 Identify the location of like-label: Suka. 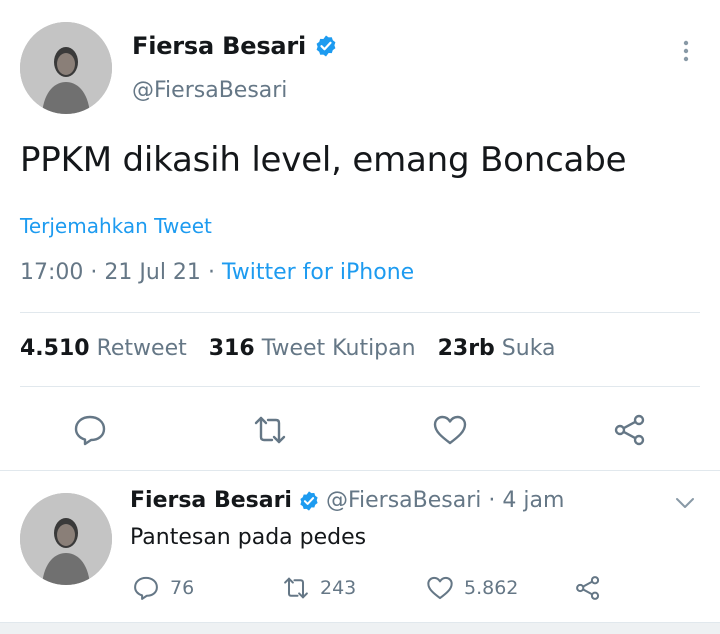
(528, 348).